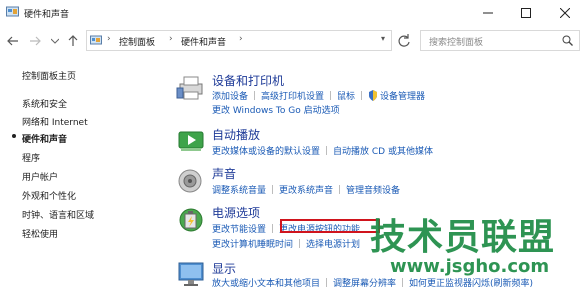 This screenshot has width=584, height=288. I want to click on sidebar-item-ease-of-access: 轻松使用, so click(40, 233).